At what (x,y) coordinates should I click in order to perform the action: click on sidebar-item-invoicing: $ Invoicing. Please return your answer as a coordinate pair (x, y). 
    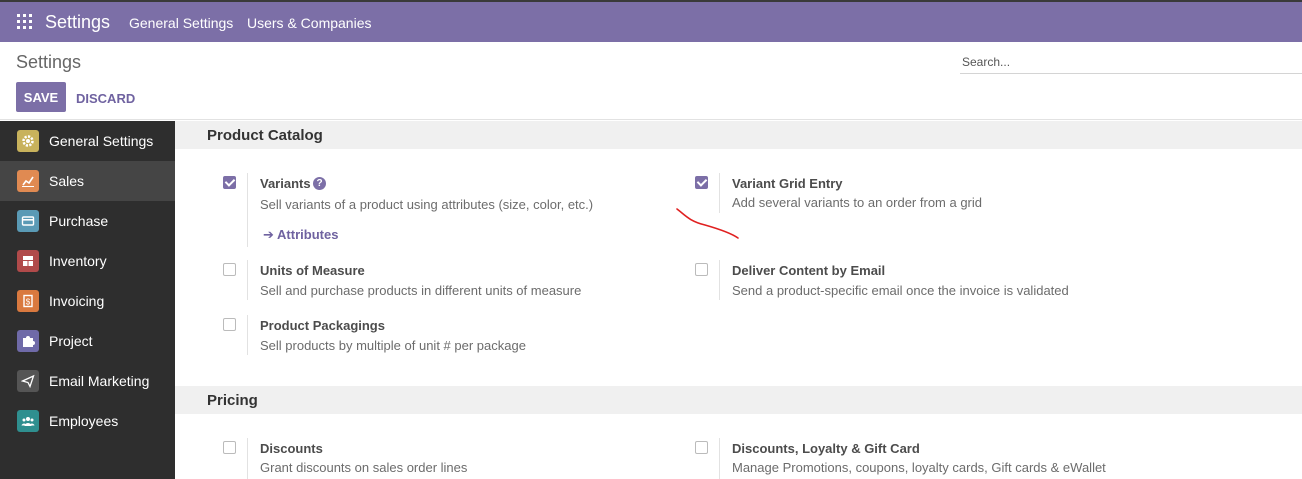
    Looking at the image, I should click on (87, 301).